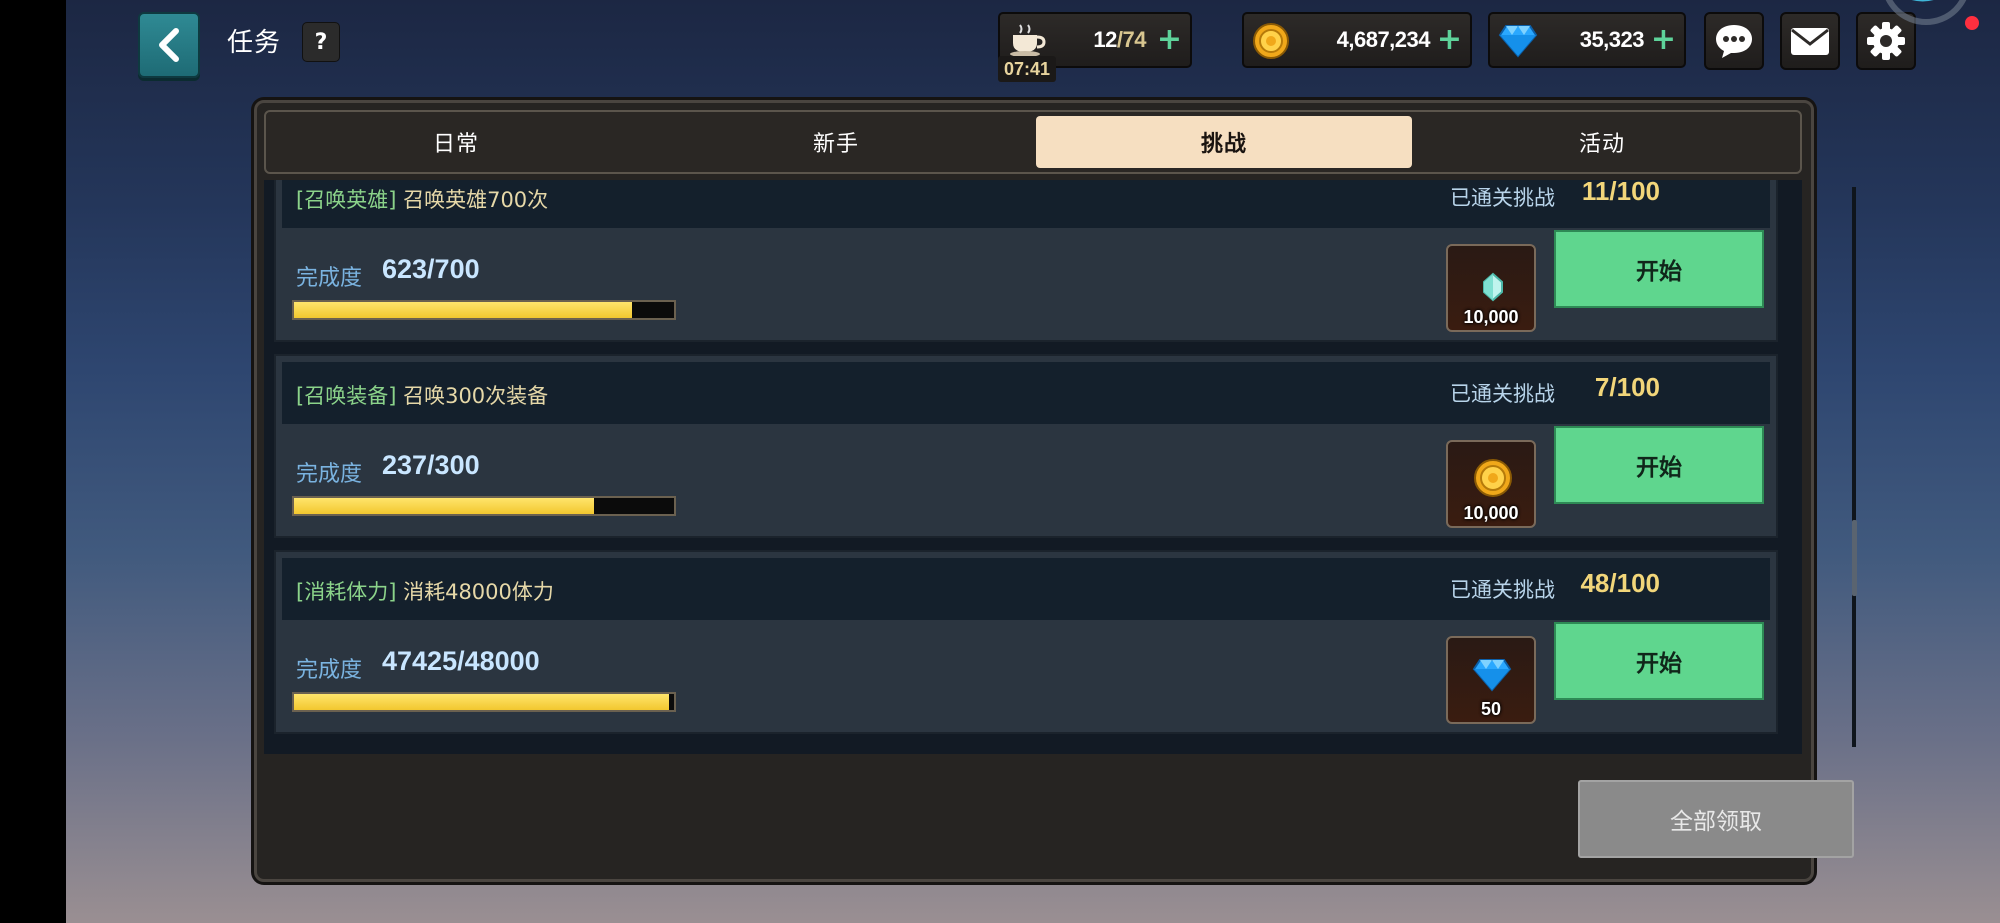  What do you see at coordinates (476, 200) in the screenshot?
I see `quest-name: 召唤英雄700次` at bounding box center [476, 200].